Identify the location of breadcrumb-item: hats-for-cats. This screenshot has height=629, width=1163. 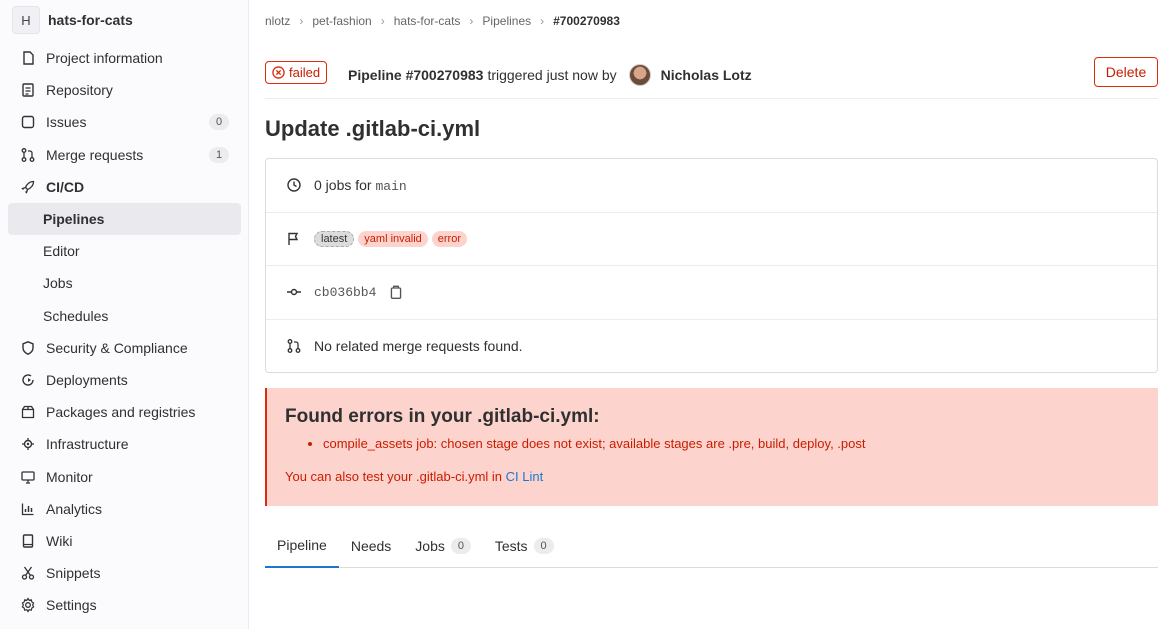
(427, 21).